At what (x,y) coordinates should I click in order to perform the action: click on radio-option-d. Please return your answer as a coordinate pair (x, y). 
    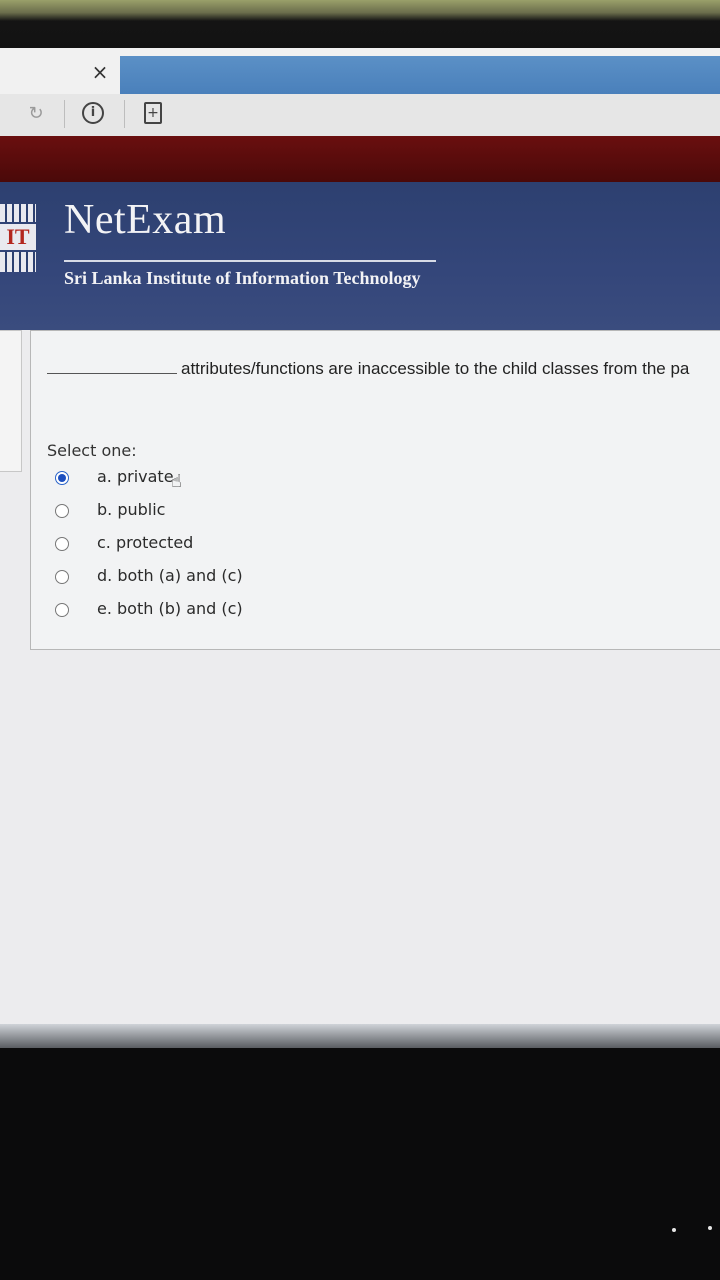
    Looking at the image, I should click on (62, 577).